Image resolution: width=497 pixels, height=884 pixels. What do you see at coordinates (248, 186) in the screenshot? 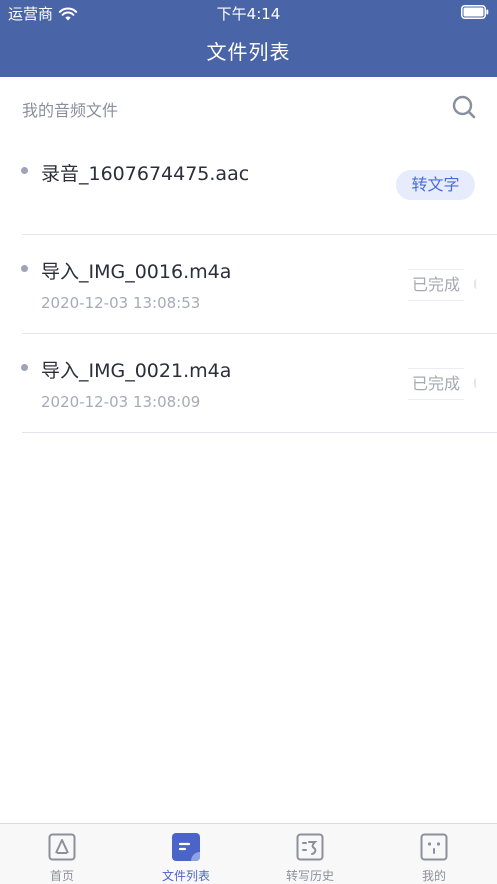
I see `list-item: 录音_1607674475.aac 转文字` at bounding box center [248, 186].